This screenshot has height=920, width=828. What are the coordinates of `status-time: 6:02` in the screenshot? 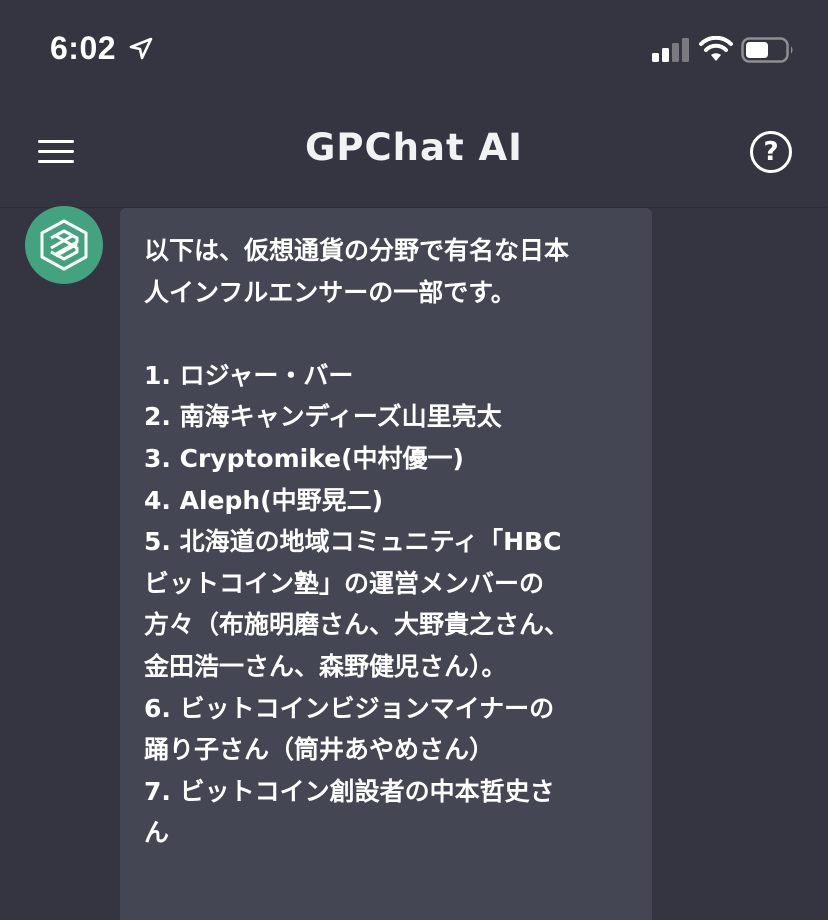 It's located at (83, 48).